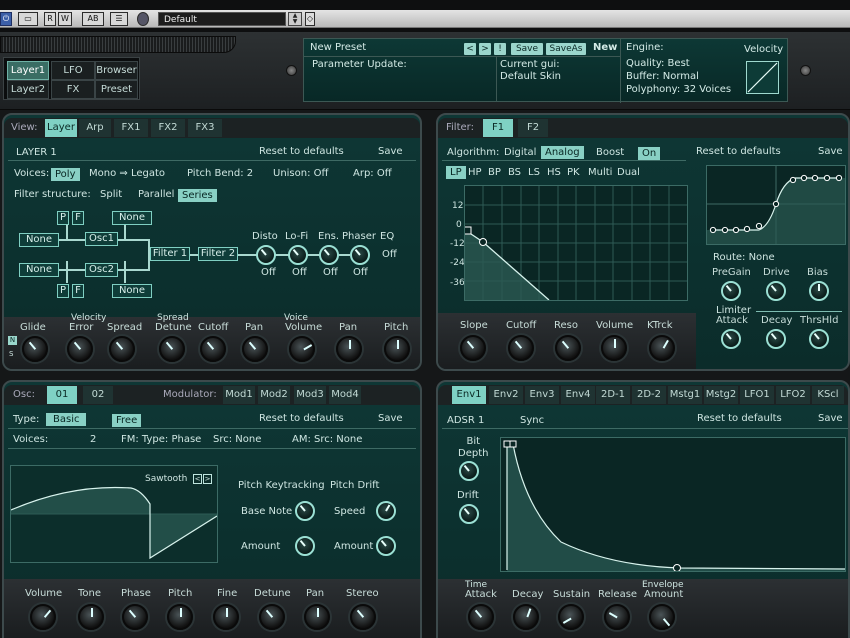 The height and width of the screenshot is (638, 850). I want to click on env-reset-button: Reset to defaults, so click(739, 418).